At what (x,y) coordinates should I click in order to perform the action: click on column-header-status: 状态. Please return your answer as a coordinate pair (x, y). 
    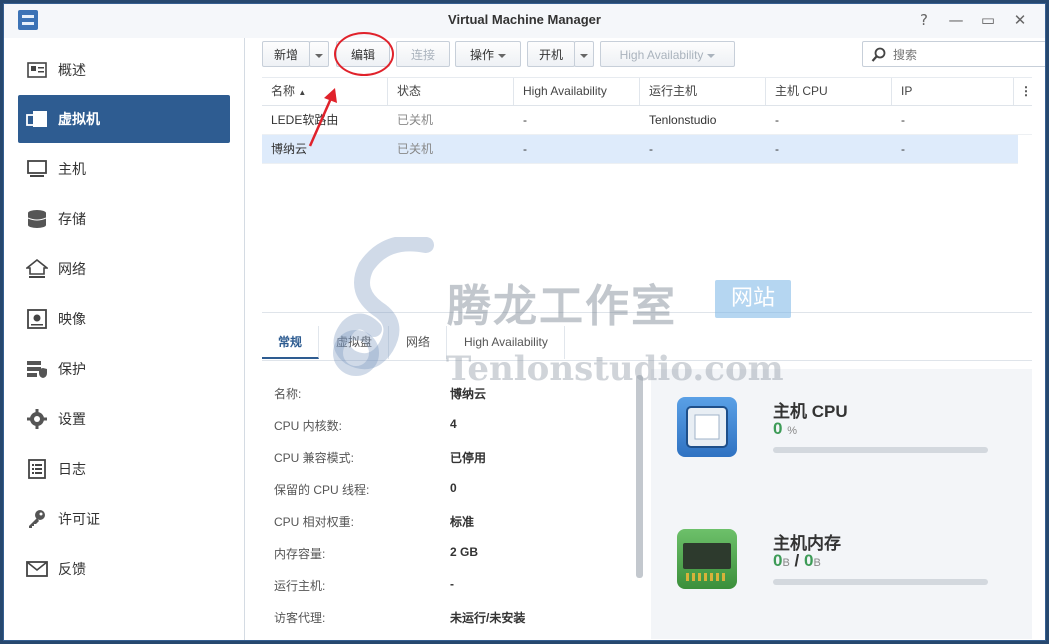
    Looking at the image, I should click on (451, 91).